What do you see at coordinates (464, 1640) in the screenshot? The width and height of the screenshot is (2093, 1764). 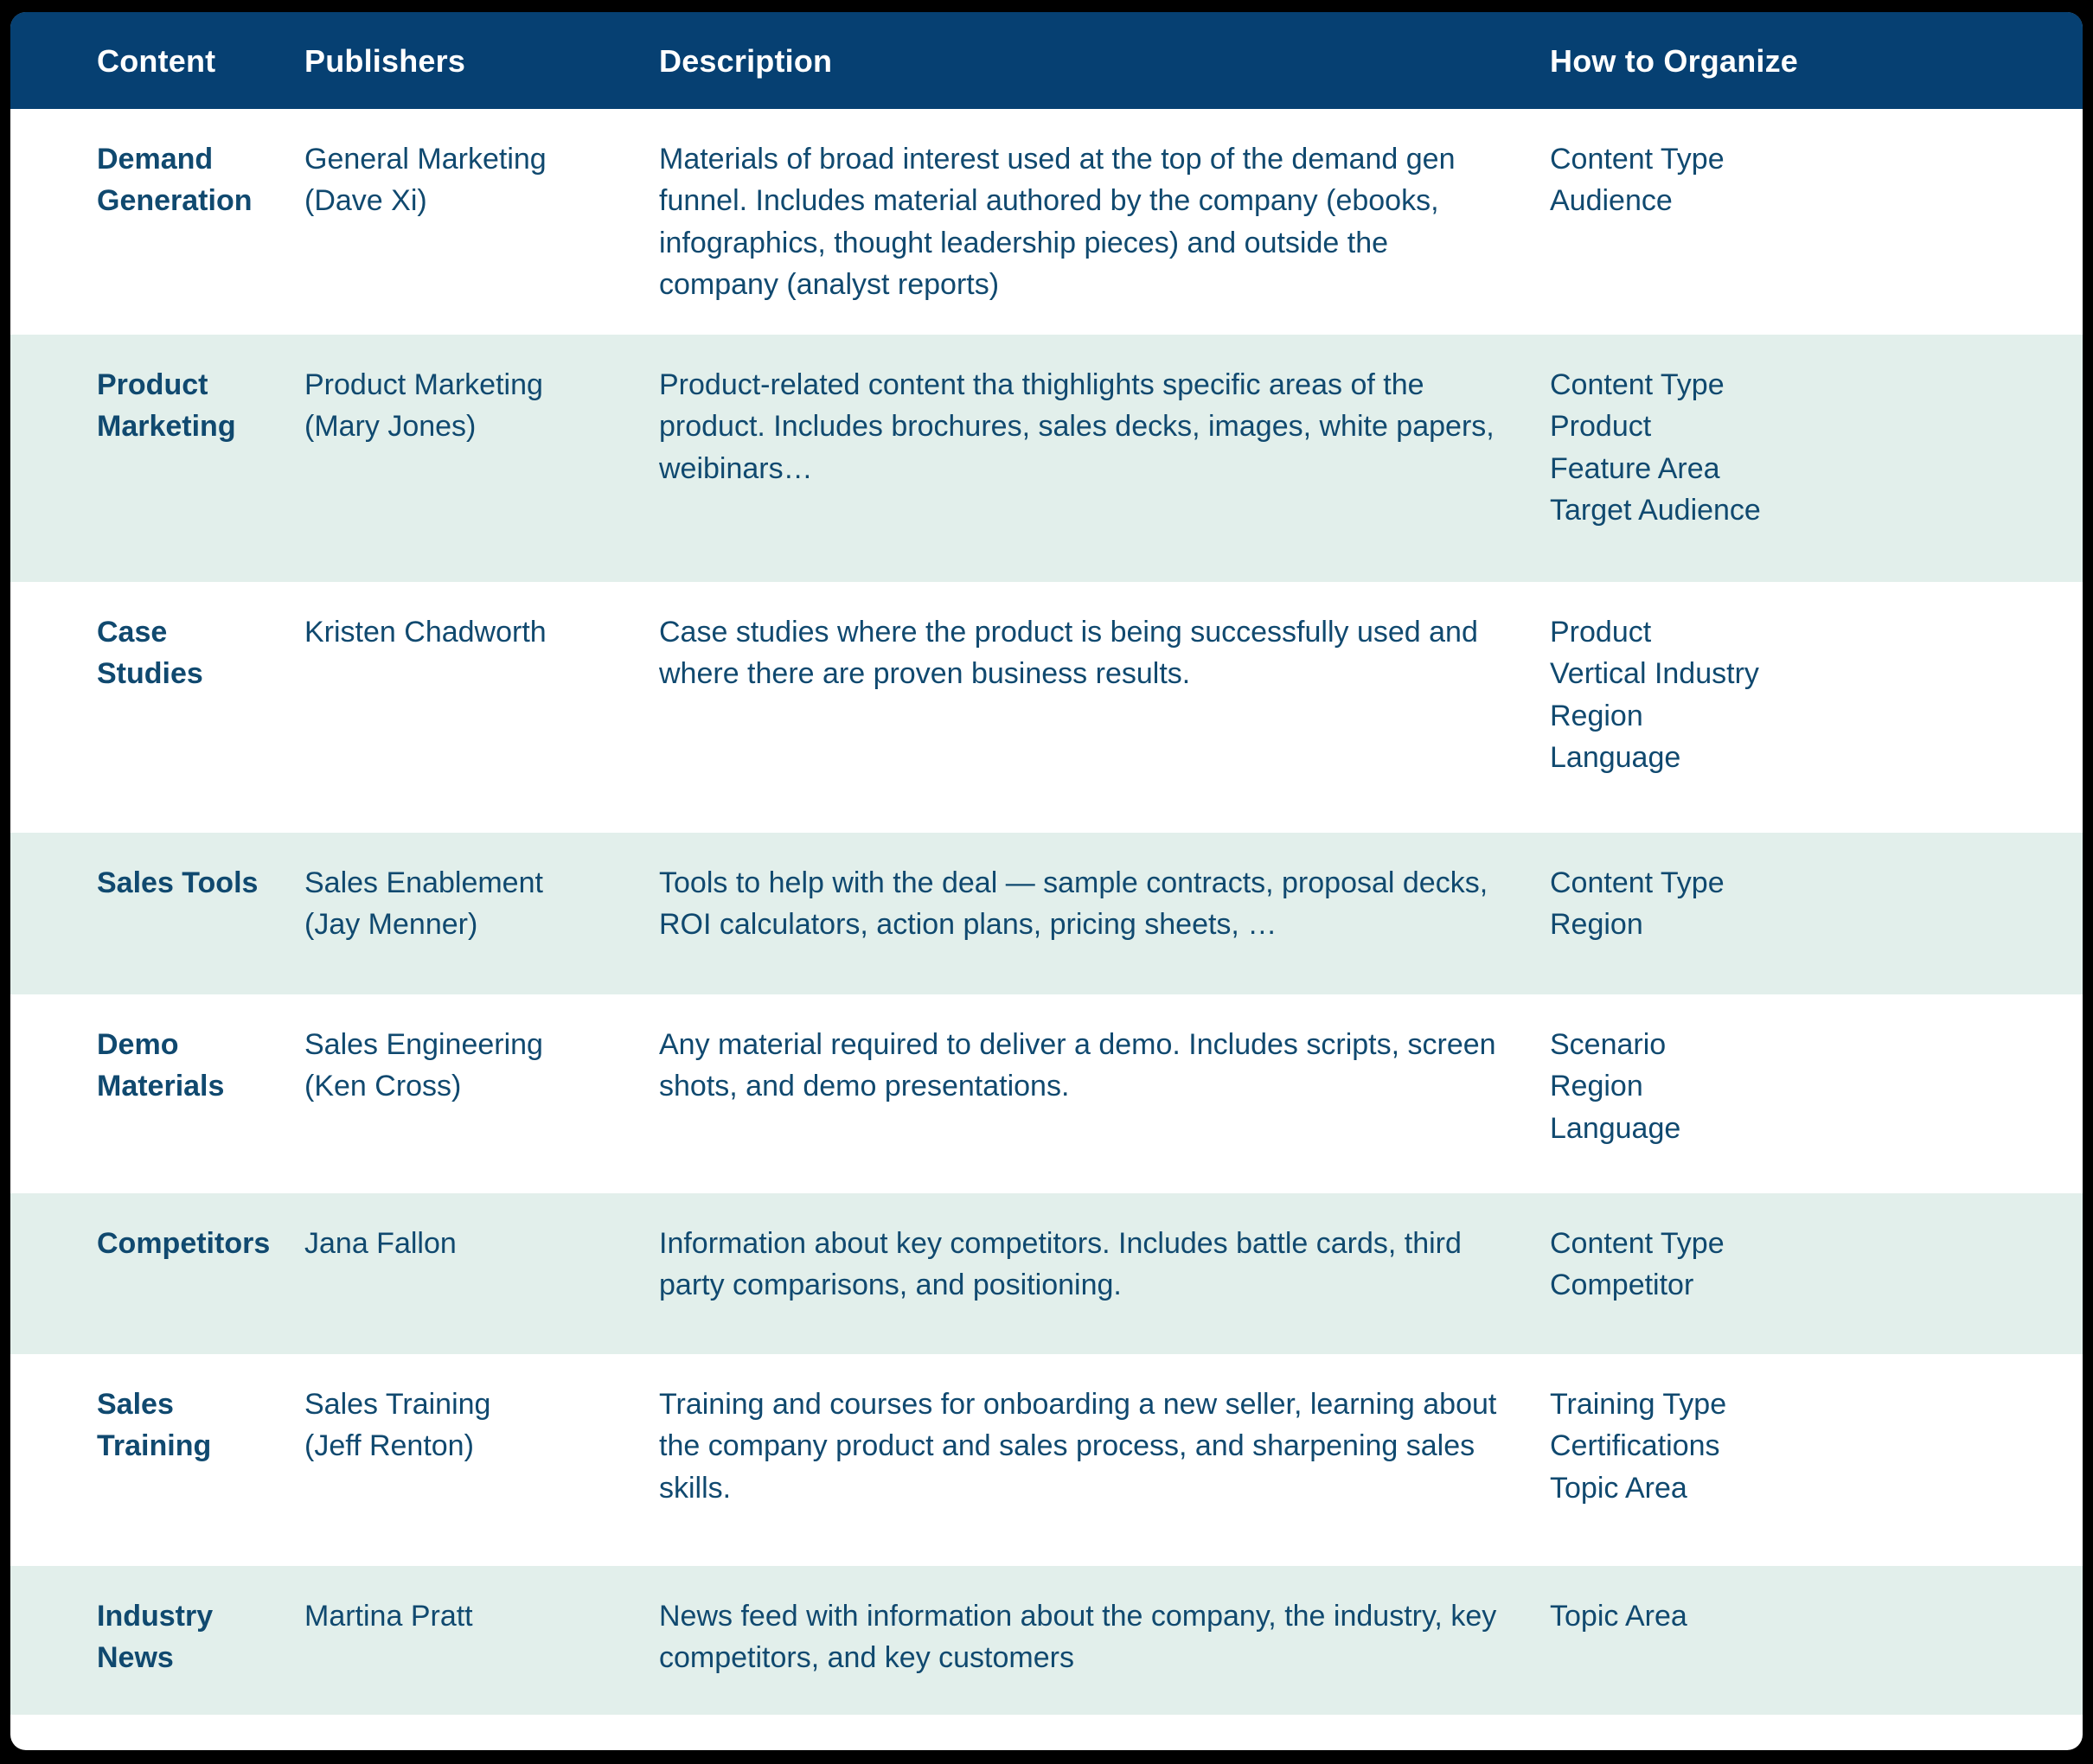 I see `cell-publishers: Martina Pratt` at bounding box center [464, 1640].